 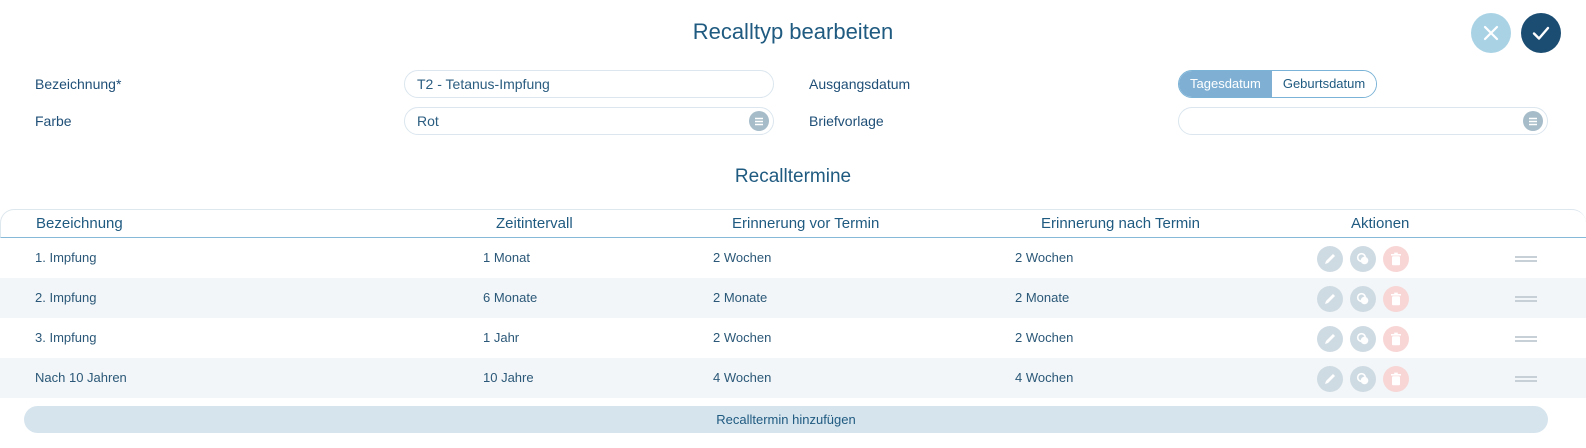 What do you see at coordinates (78, 84) in the screenshot?
I see `bezeichnung-label: Bezeichnung*` at bounding box center [78, 84].